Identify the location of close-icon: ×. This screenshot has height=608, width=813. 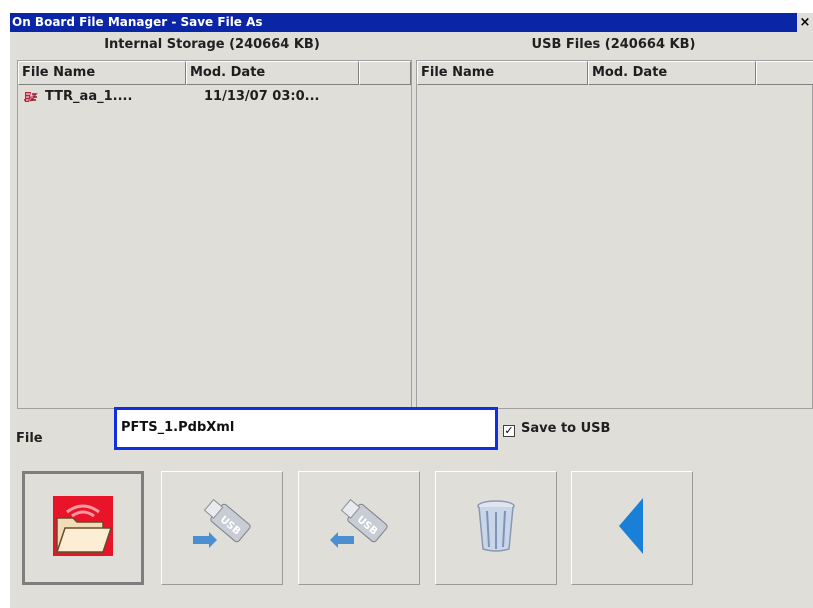
(805, 22).